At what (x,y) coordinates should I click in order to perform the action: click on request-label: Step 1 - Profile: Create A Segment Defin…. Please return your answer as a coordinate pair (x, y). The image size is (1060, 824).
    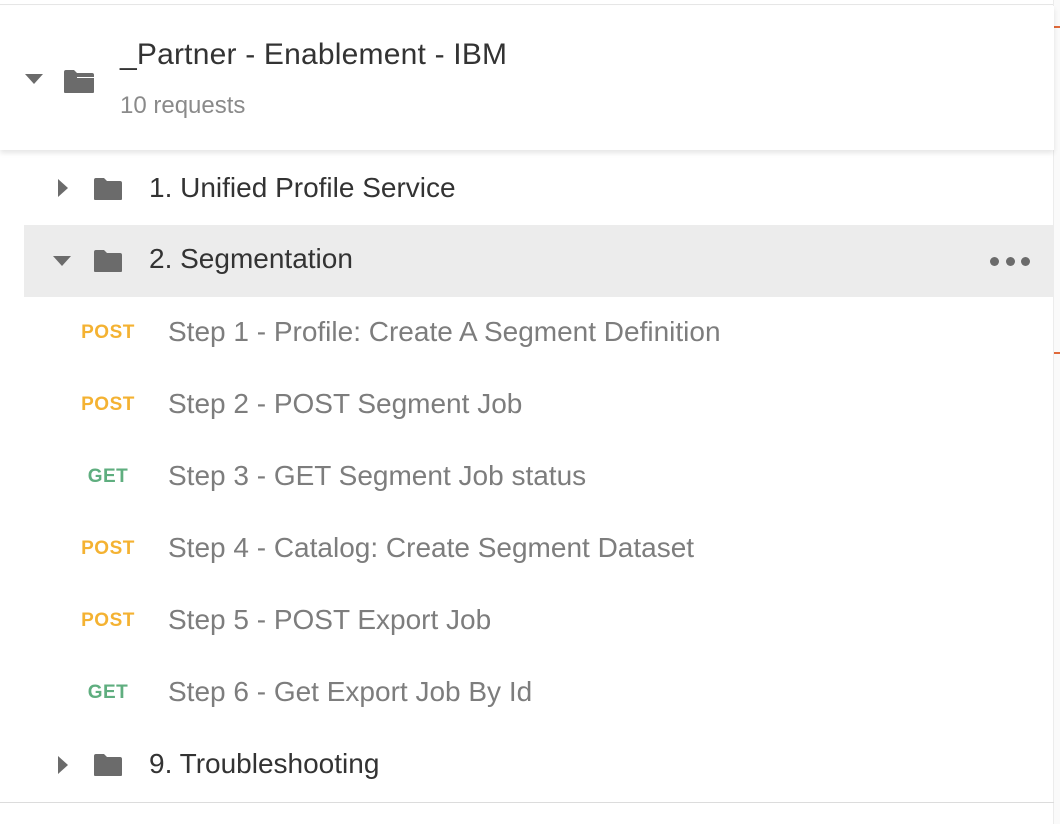
    Looking at the image, I should click on (444, 331).